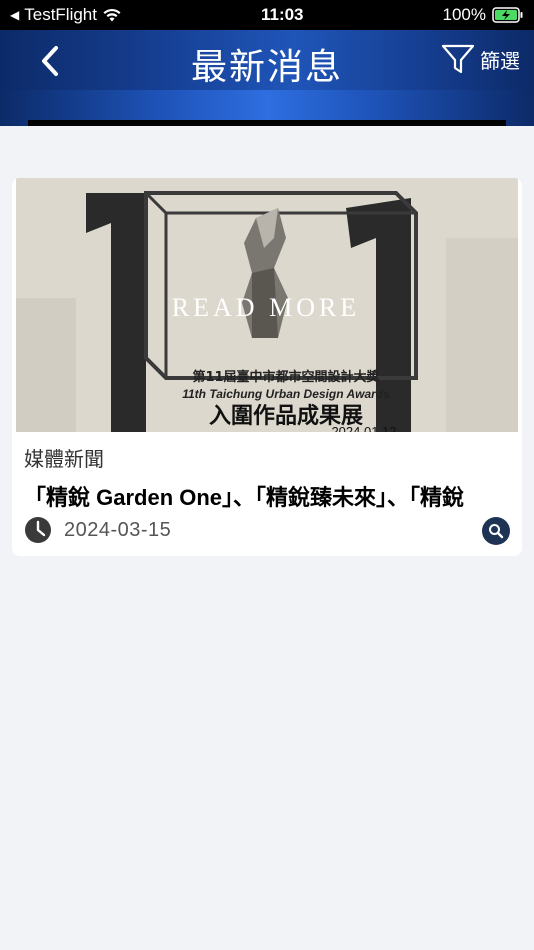 This screenshot has height=950, width=534. I want to click on clock-icon, so click(38, 530).